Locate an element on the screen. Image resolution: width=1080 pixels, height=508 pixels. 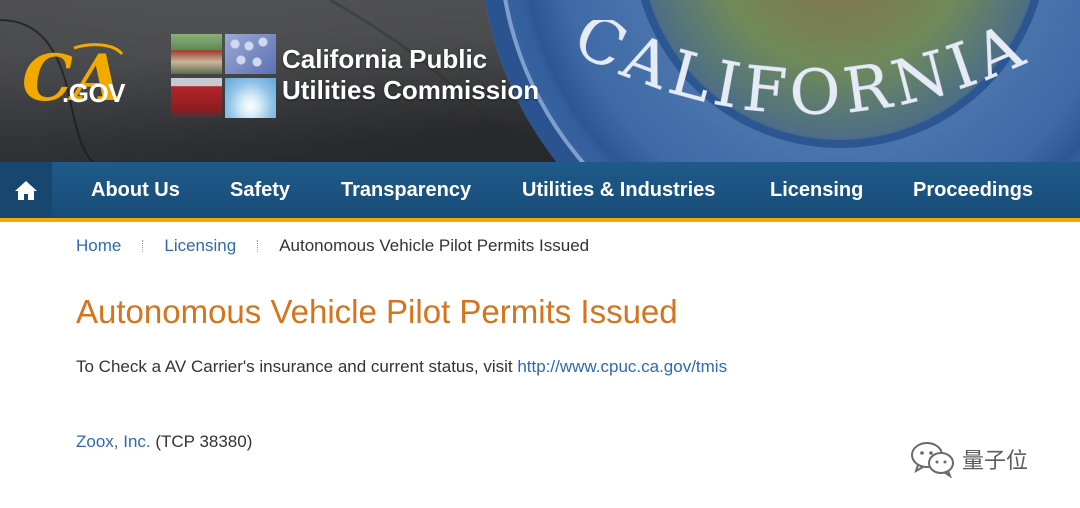
nav-accent-bar is located at coordinates (540, 220).